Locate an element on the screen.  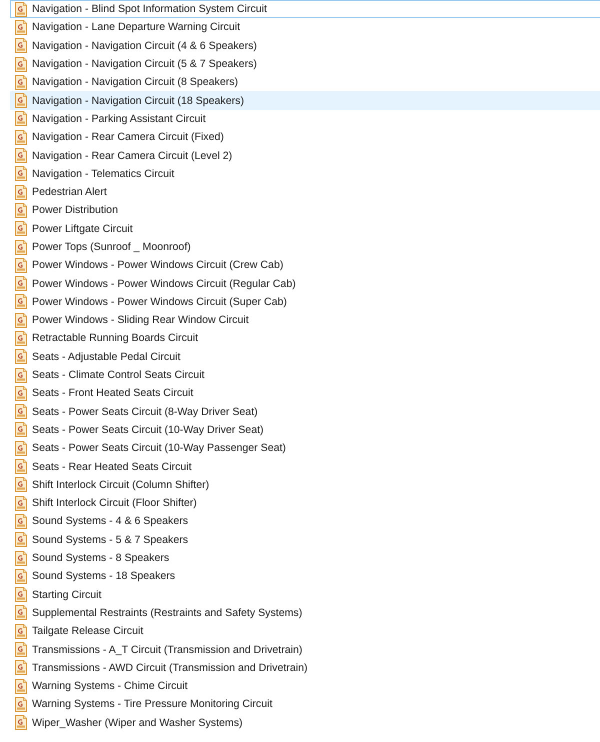
file-item: Tailgate Release Circuit is located at coordinates (305, 631).